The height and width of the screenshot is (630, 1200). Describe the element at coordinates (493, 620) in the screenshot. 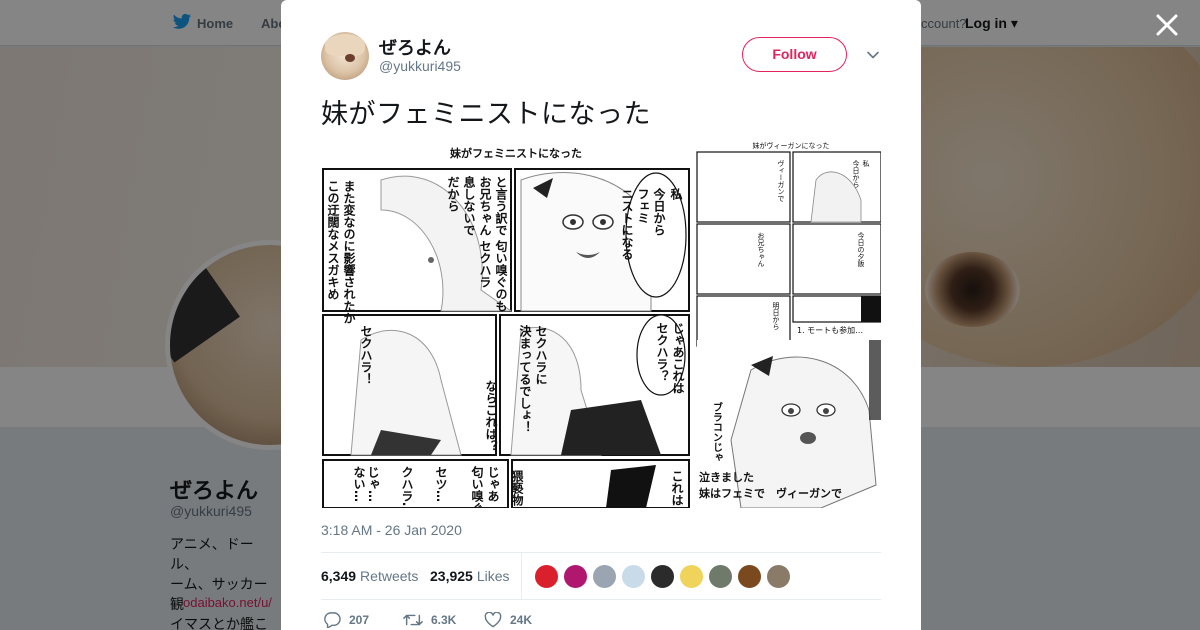

I see `heart-icon` at that location.